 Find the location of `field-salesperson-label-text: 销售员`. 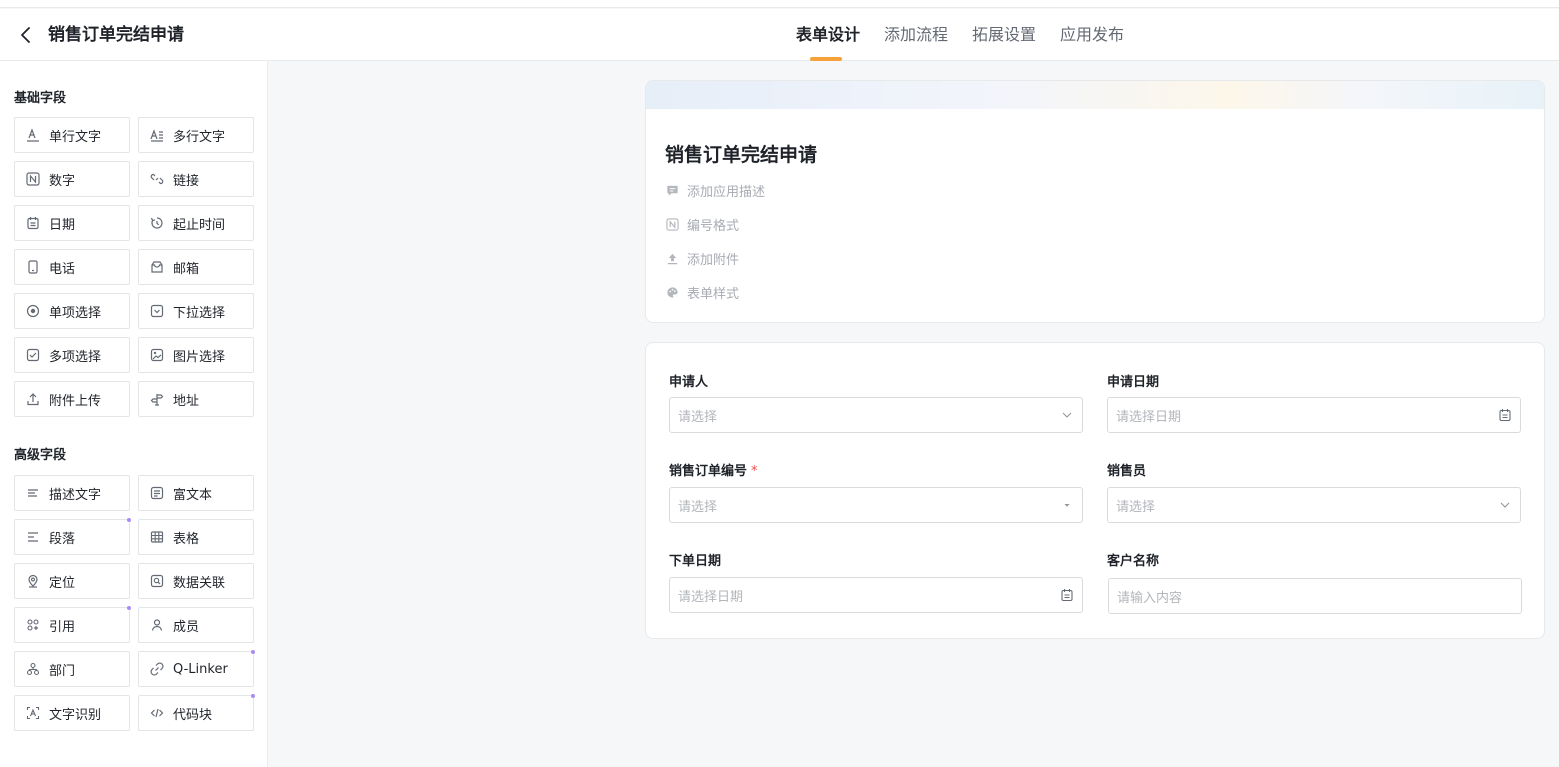

field-salesperson-label-text: 销售员 is located at coordinates (1127, 471).